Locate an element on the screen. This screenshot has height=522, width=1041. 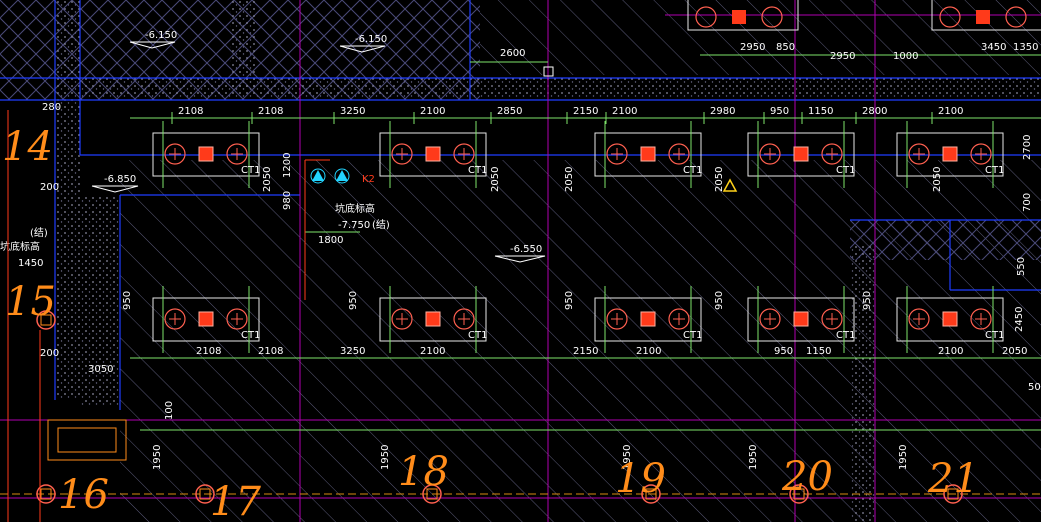
vertical-dim-label: 100 is located at coordinates (169, 410).